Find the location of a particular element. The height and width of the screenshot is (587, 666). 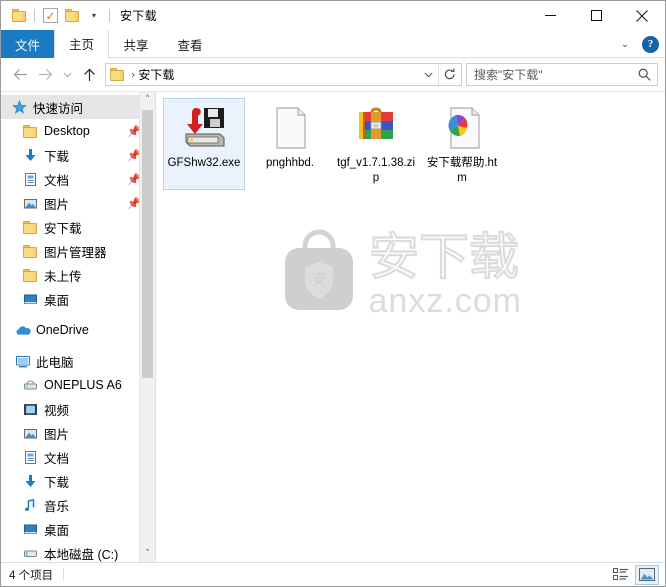

address-bar: › 安下载 is located at coordinates (283, 74).